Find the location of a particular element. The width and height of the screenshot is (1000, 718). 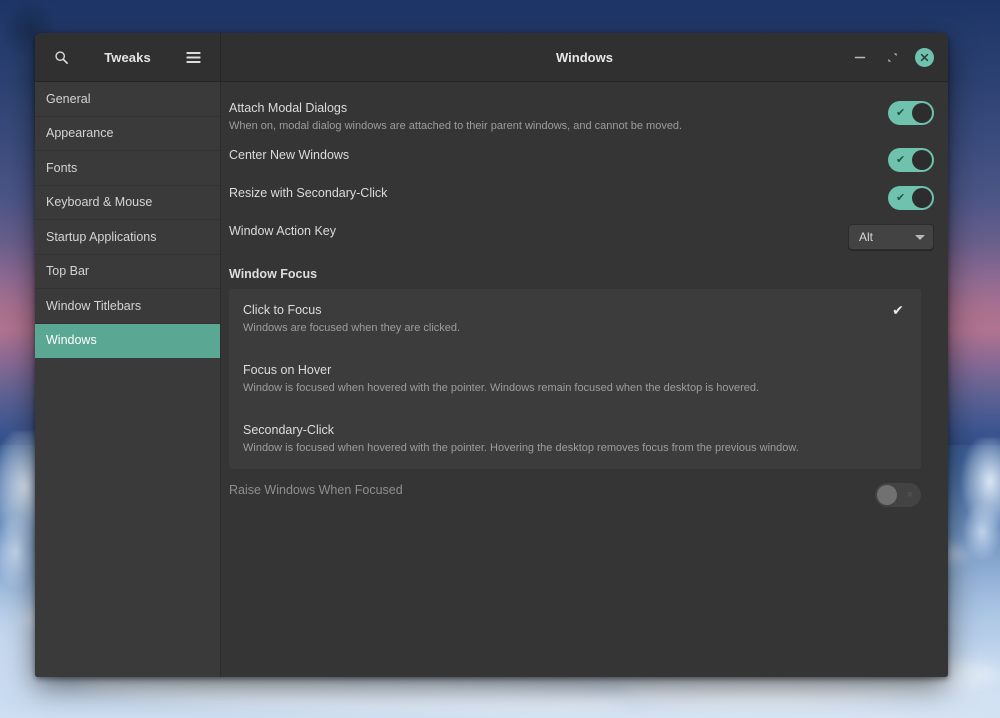

sidebar-item-label: Windows is located at coordinates (71, 340).